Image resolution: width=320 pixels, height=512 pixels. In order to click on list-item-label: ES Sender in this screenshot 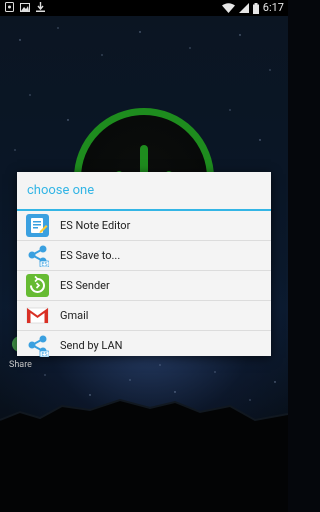, I will do `click(85, 285)`.